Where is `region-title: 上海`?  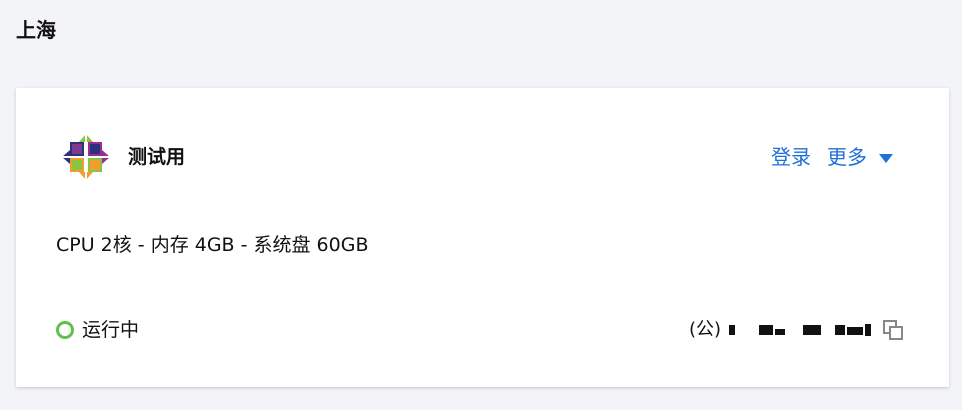
region-title: 上海 is located at coordinates (36, 30).